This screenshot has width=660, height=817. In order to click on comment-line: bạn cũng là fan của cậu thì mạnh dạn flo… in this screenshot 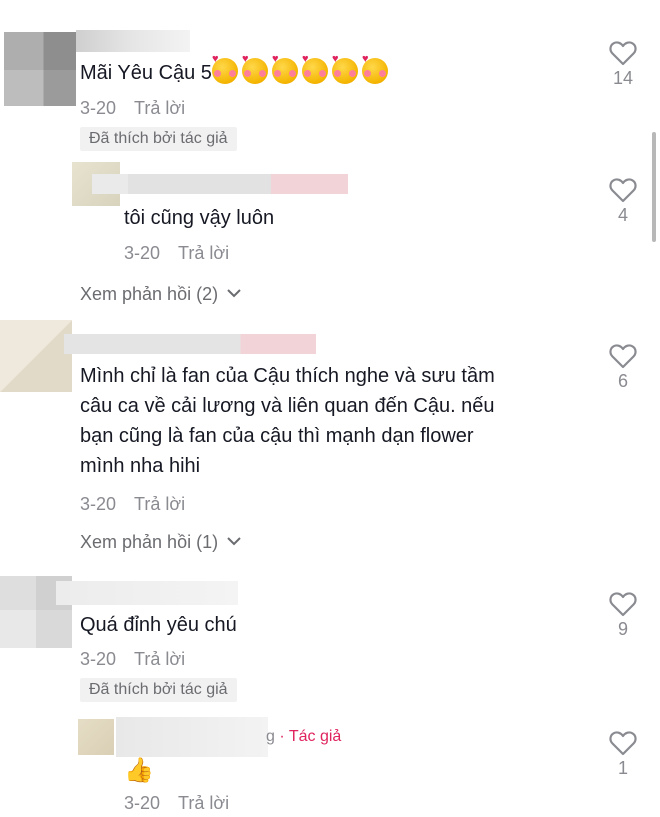, I will do `click(277, 436)`.